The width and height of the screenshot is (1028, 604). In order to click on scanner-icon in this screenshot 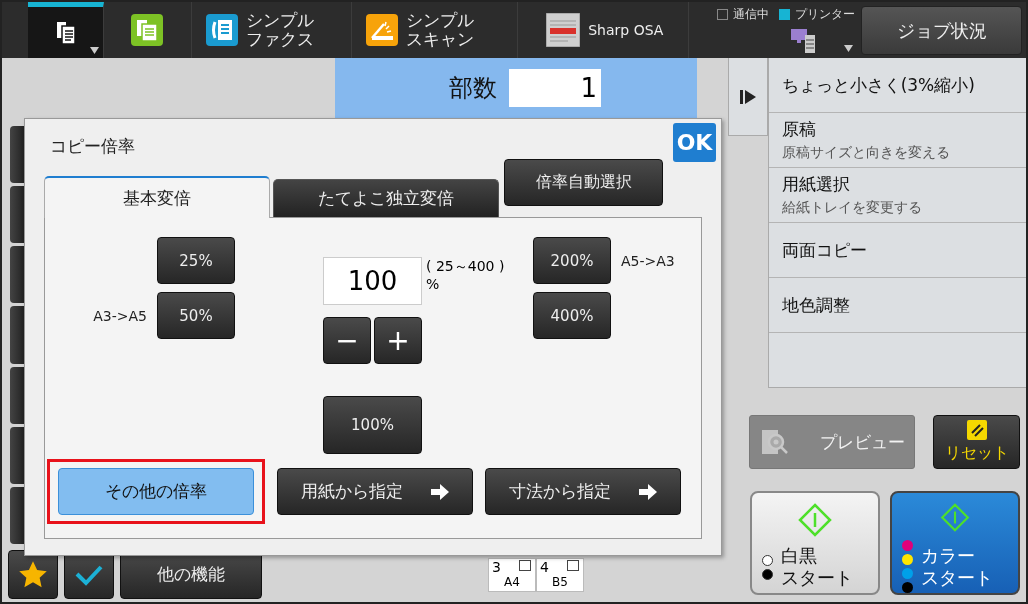, I will do `click(382, 30)`.